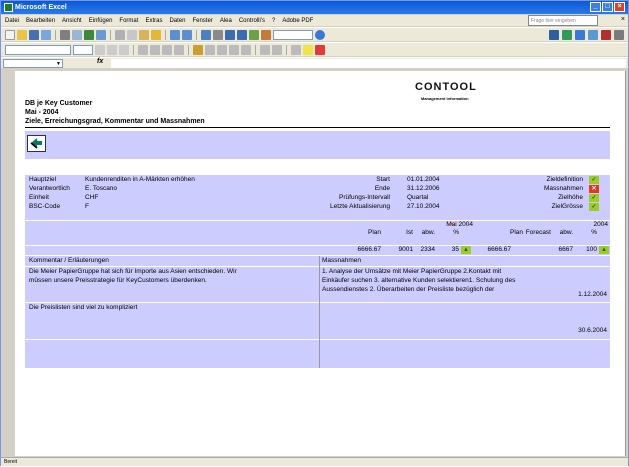 The width and height of the screenshot is (629, 467). I want to click on kpi-header-pct-year: %, so click(594, 232).